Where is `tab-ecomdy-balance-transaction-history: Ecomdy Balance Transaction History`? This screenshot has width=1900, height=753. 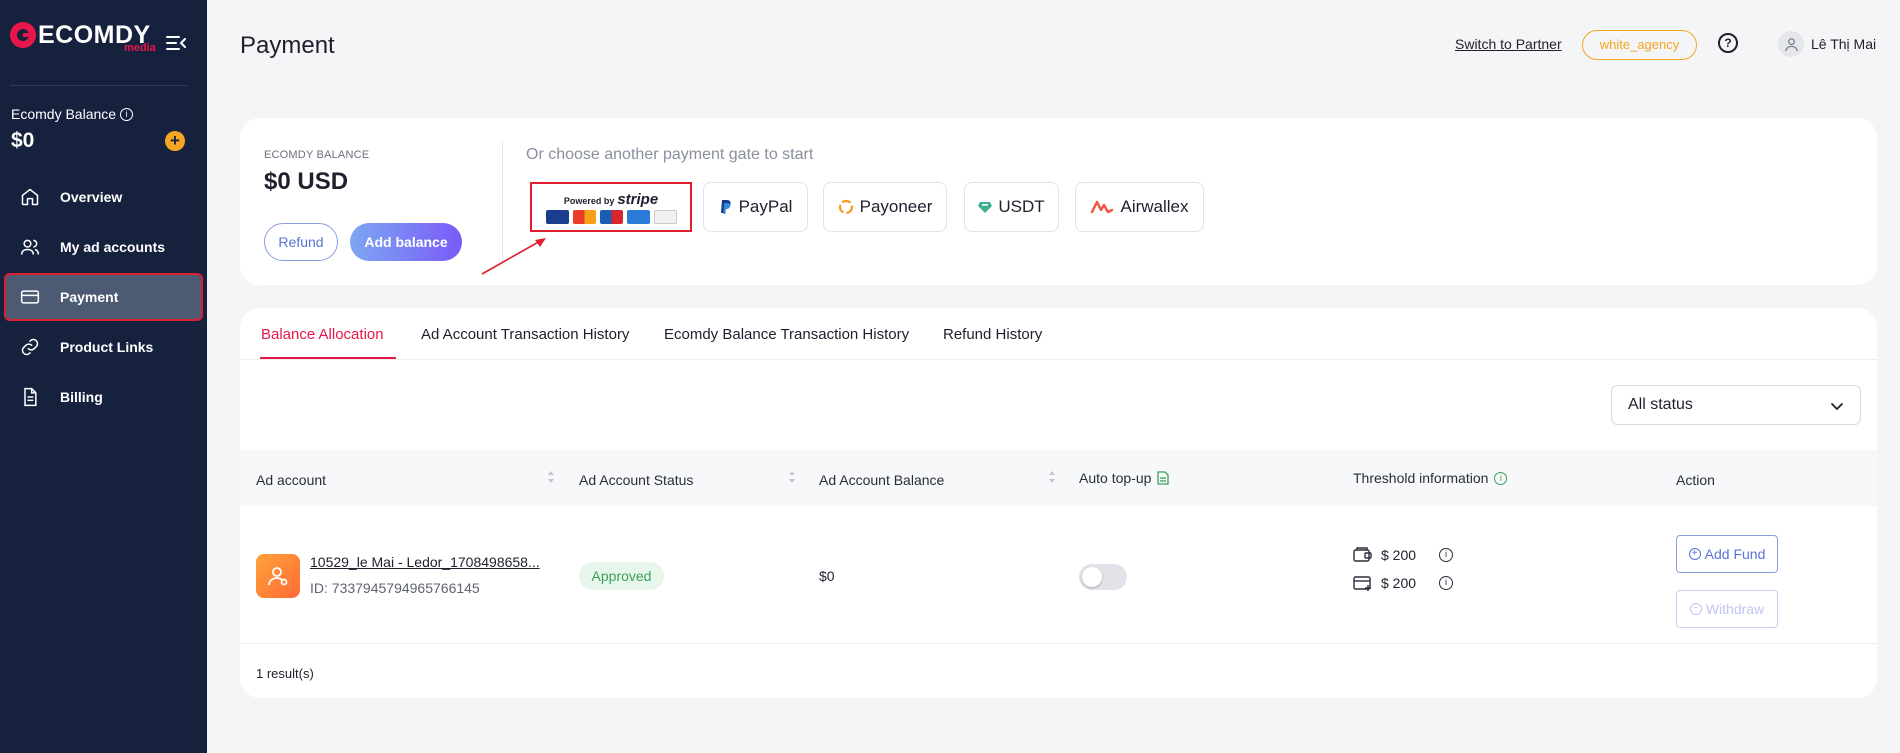
tab-ecomdy-balance-transaction-history: Ecomdy Balance Transaction History is located at coordinates (786, 334).